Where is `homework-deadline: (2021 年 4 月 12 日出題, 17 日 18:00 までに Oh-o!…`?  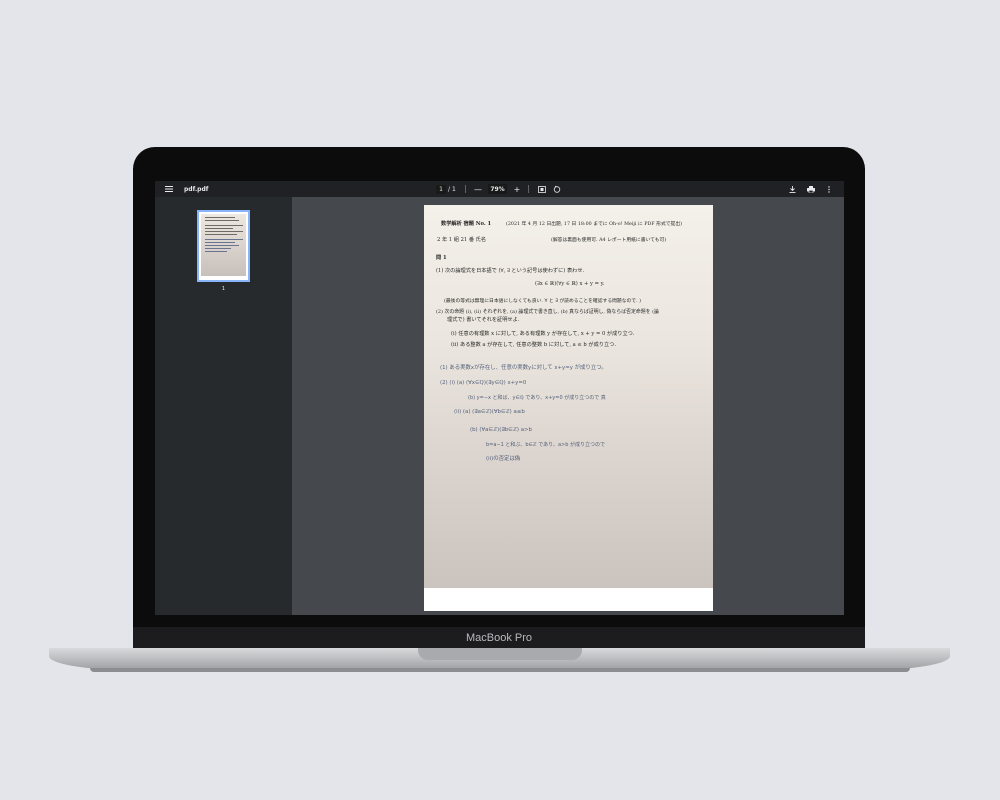
homework-deadline: (2021 年 4 月 12 日出題, 17 日 18:00 までに Oh-o!… is located at coordinates (594, 224).